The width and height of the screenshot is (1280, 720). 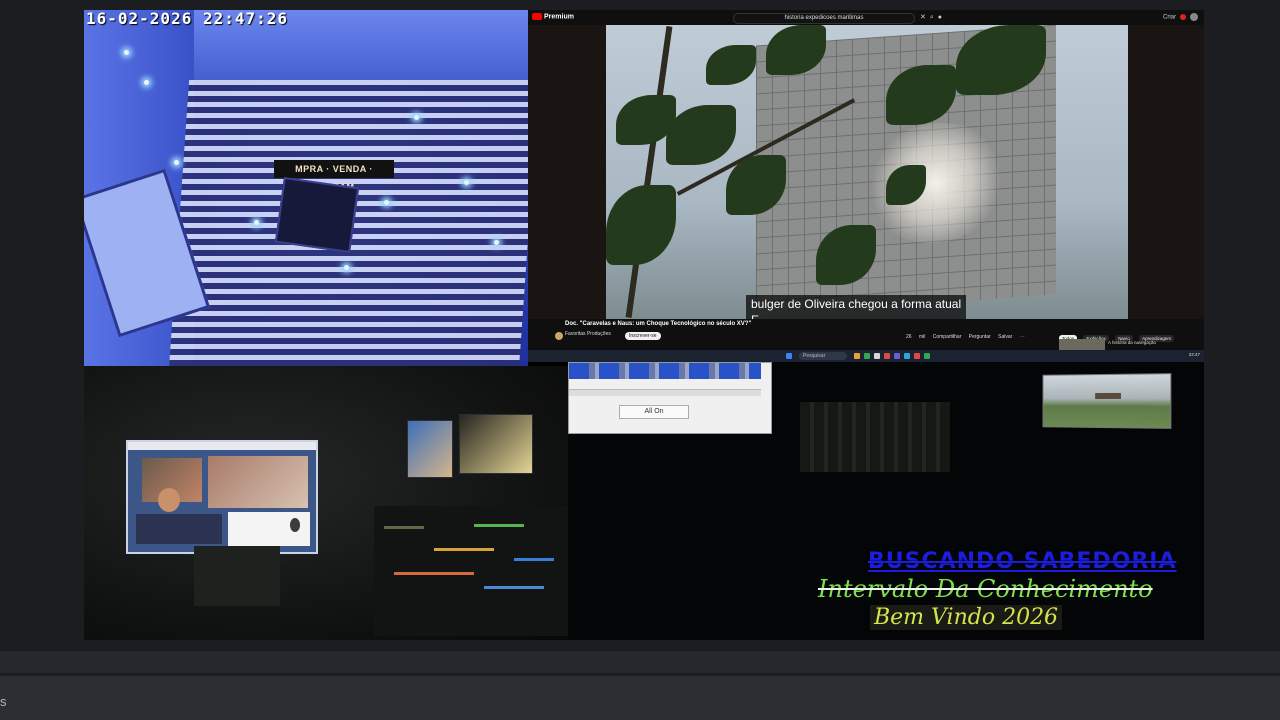 What do you see at coordinates (258, 482) in the screenshot?
I see `screen-video` at bounding box center [258, 482].